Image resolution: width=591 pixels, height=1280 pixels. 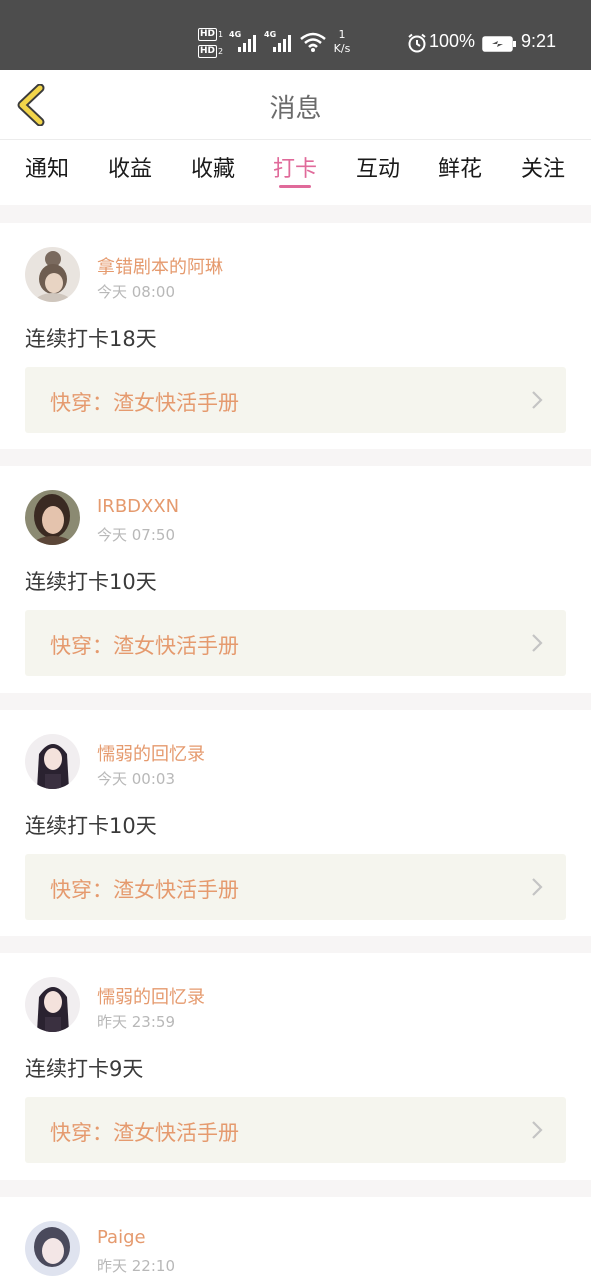 I want to click on tab-bar: 通知 收益 收藏 打卡 互动 鲜花 关注, so click(x=295, y=173).